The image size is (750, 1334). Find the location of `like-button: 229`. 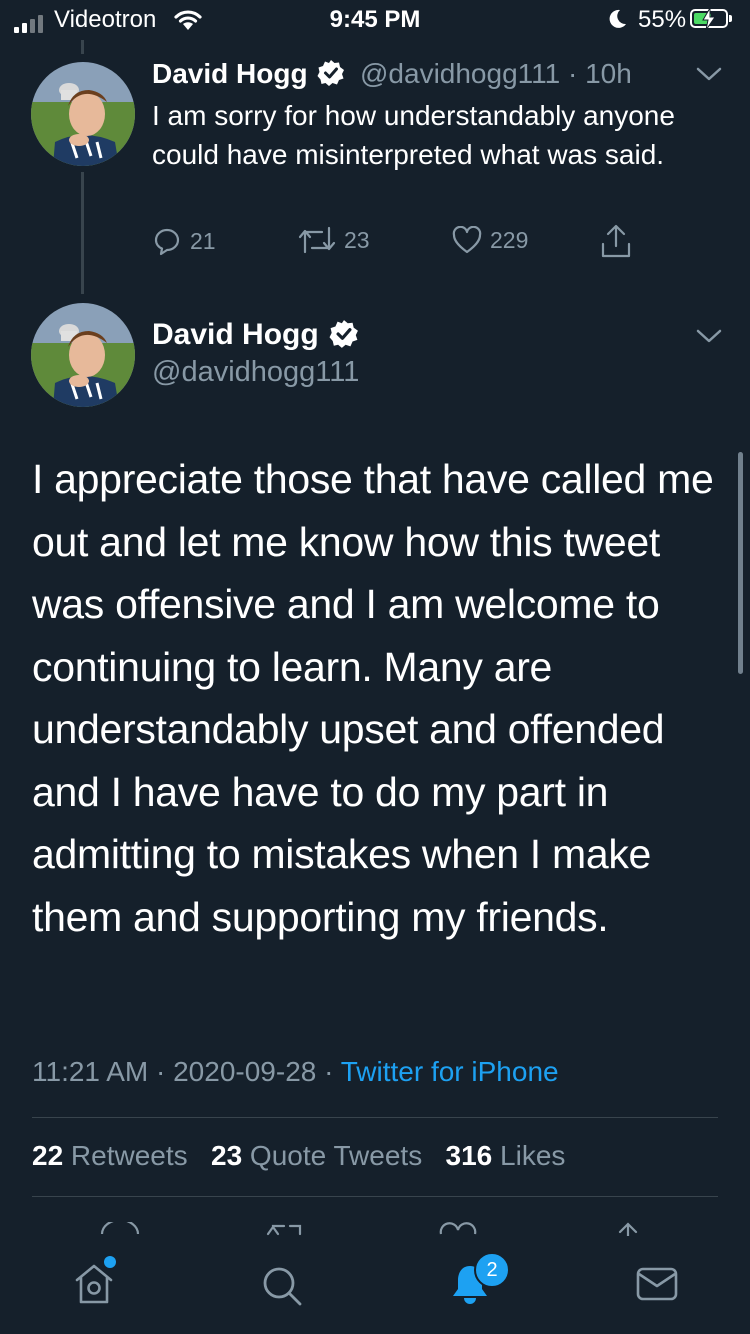

like-button: 229 is located at coordinates (490, 240).